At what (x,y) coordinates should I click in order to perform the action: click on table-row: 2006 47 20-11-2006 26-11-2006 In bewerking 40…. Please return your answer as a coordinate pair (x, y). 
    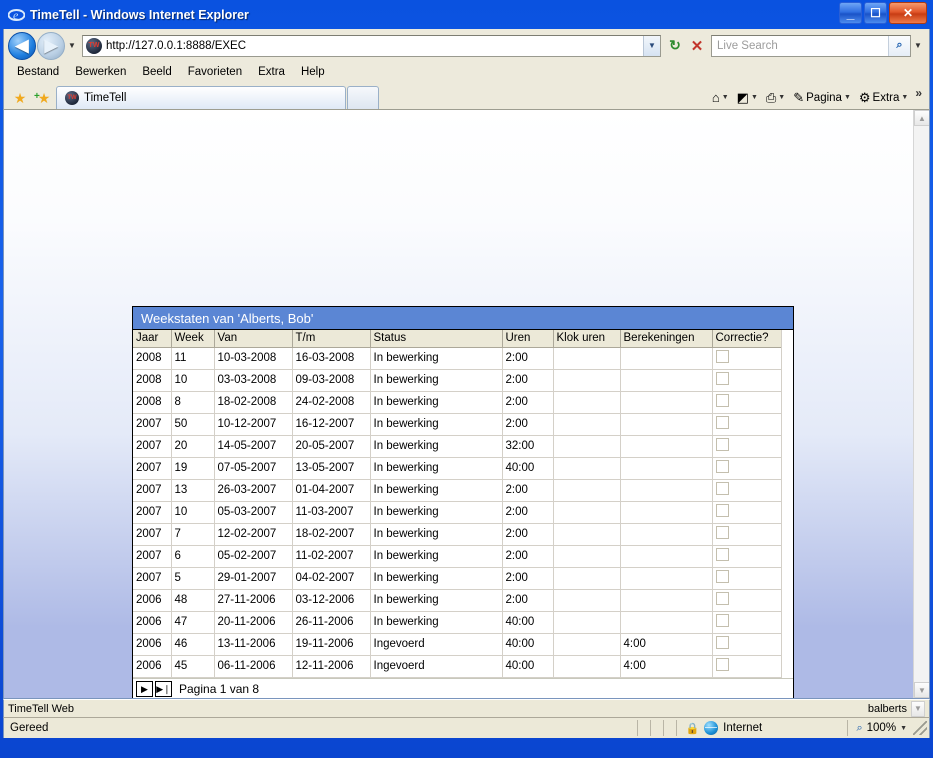
    Looking at the image, I should click on (458, 622).